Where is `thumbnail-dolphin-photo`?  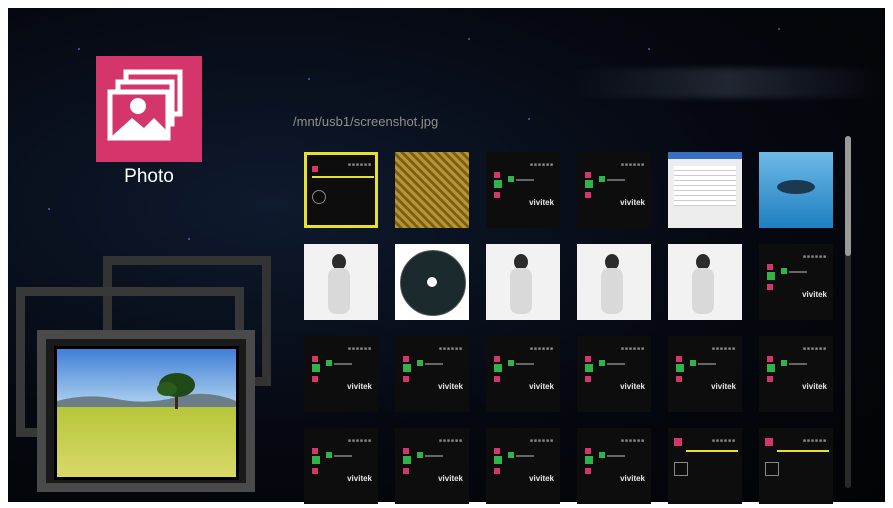
thumbnail-dolphin-photo is located at coordinates (796, 190).